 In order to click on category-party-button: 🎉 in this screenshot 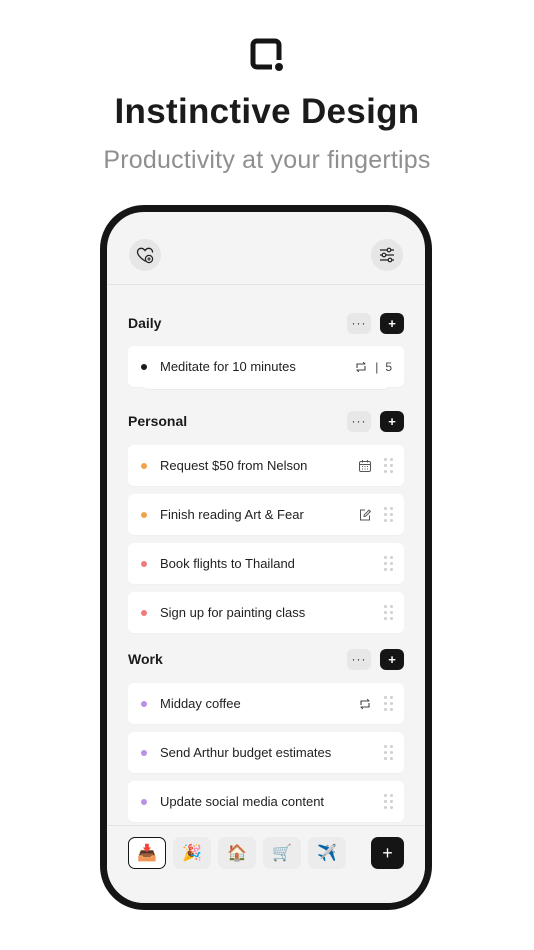, I will do `click(192, 853)`.